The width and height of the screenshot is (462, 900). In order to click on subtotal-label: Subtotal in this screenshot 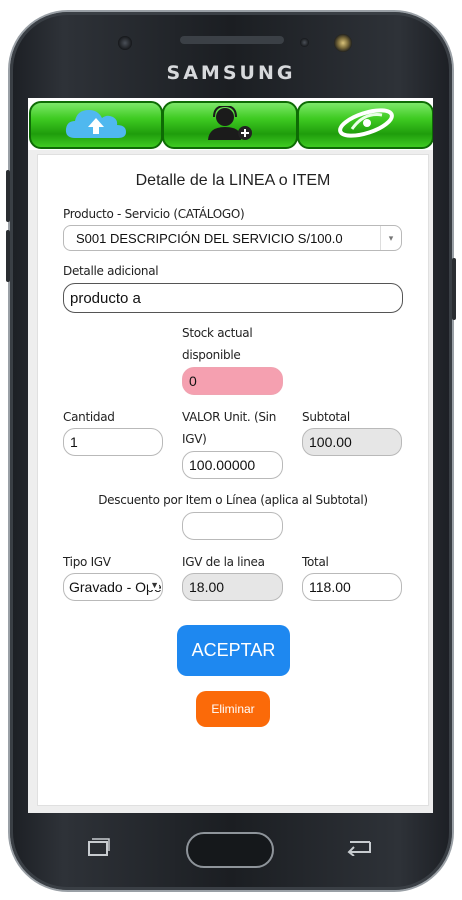, I will do `click(326, 417)`.